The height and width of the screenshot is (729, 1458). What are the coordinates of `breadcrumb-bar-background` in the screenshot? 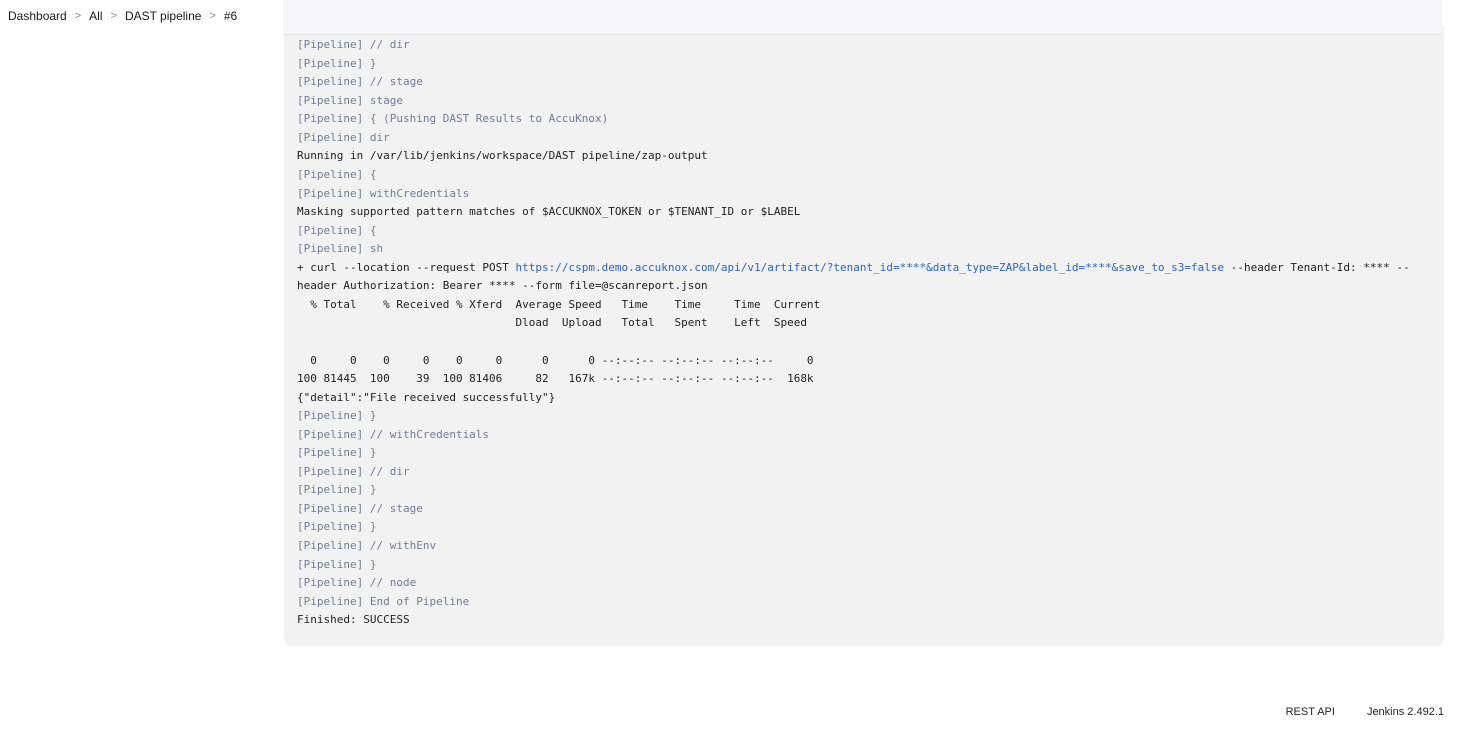 It's located at (862, 17).